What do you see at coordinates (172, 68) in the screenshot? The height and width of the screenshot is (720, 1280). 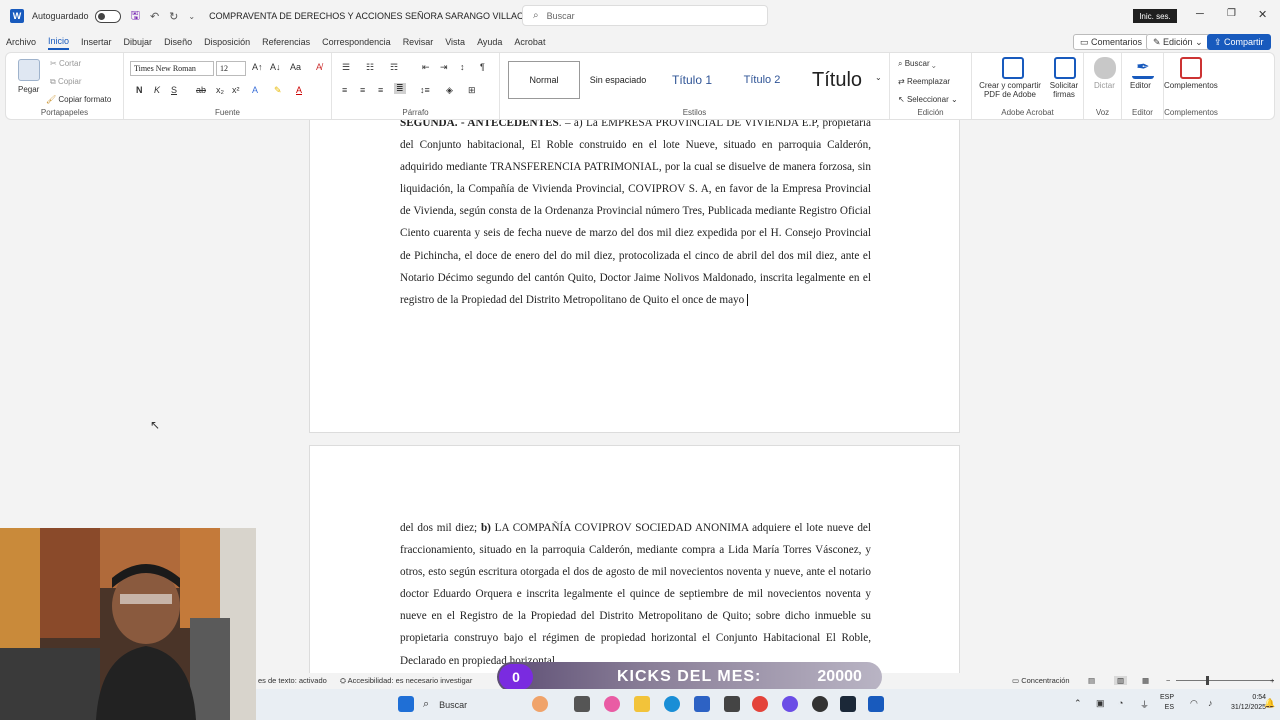 I see `font-family-select: Times New Roman` at bounding box center [172, 68].